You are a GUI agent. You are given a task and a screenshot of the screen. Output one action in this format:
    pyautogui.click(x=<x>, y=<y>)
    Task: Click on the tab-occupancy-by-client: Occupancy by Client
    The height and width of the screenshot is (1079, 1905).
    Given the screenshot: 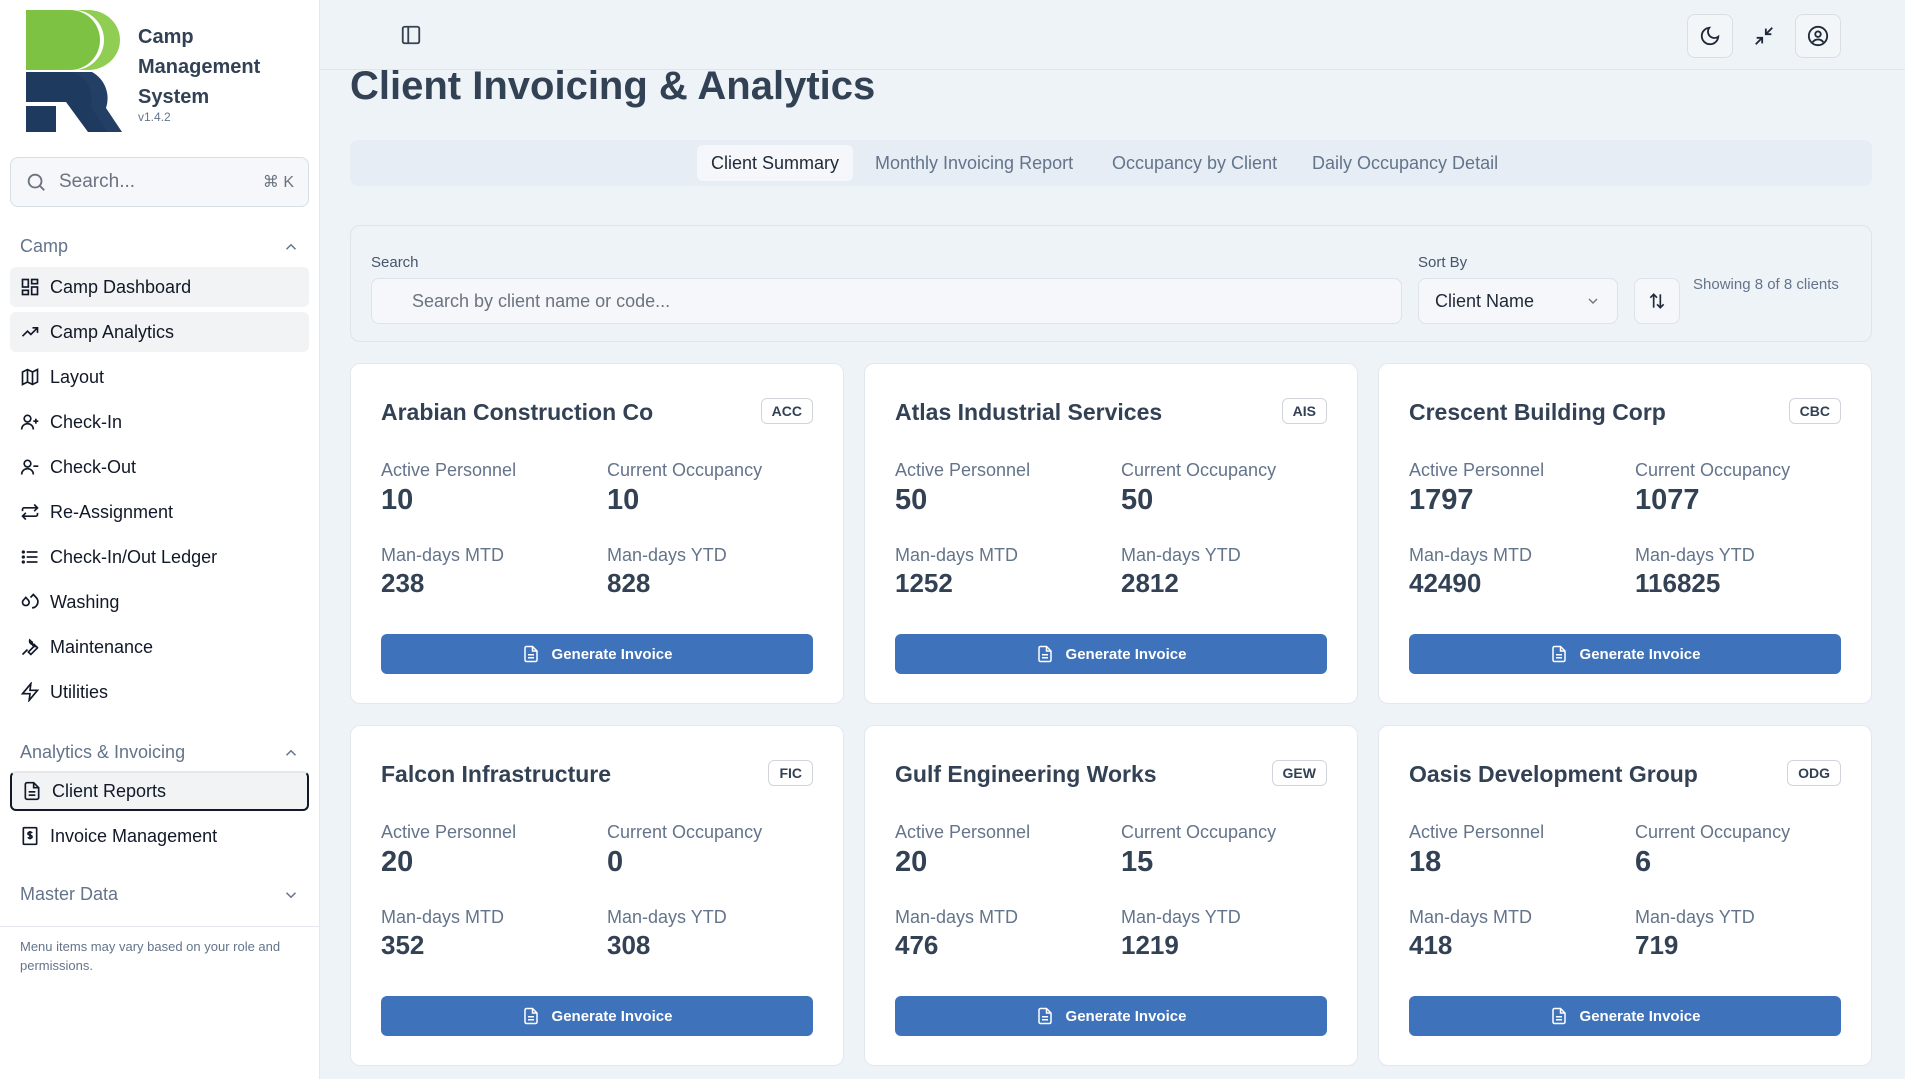 What is the action you would take?
    pyautogui.click(x=1194, y=163)
    